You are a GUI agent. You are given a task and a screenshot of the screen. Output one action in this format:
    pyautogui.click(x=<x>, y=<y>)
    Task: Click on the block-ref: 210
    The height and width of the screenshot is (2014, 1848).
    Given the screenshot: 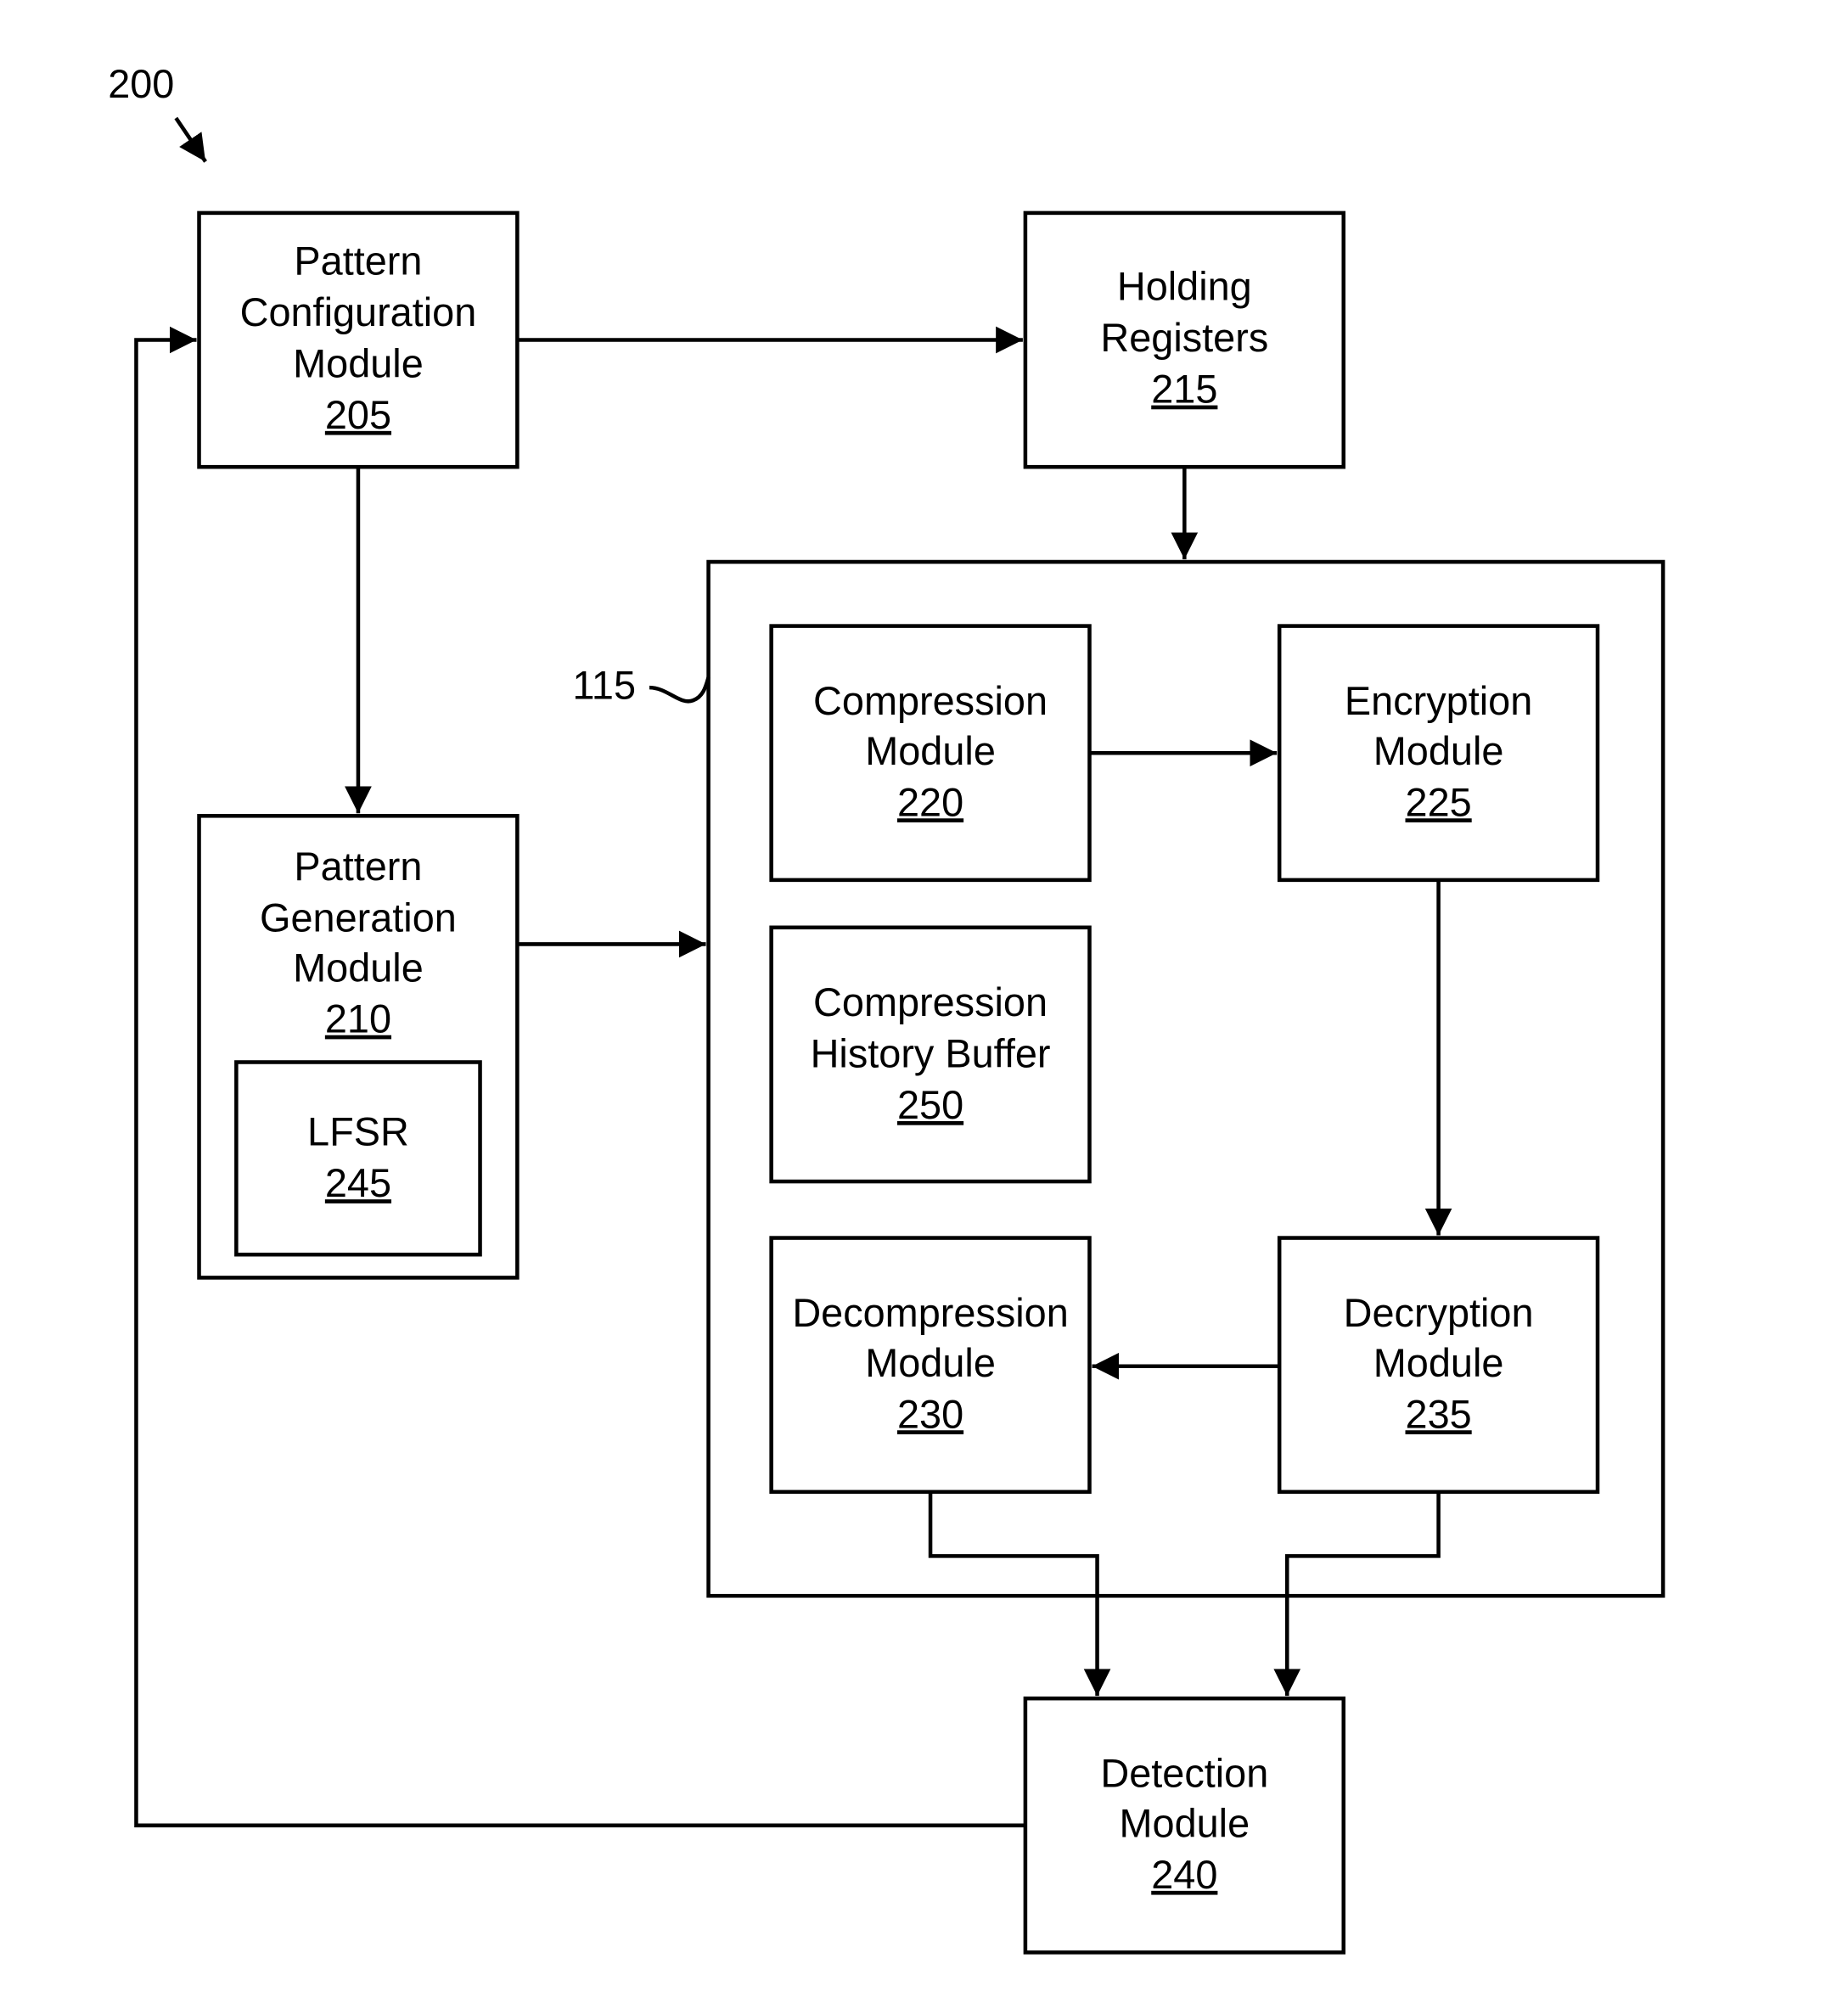 What is the action you would take?
    pyautogui.click(x=358, y=1019)
    